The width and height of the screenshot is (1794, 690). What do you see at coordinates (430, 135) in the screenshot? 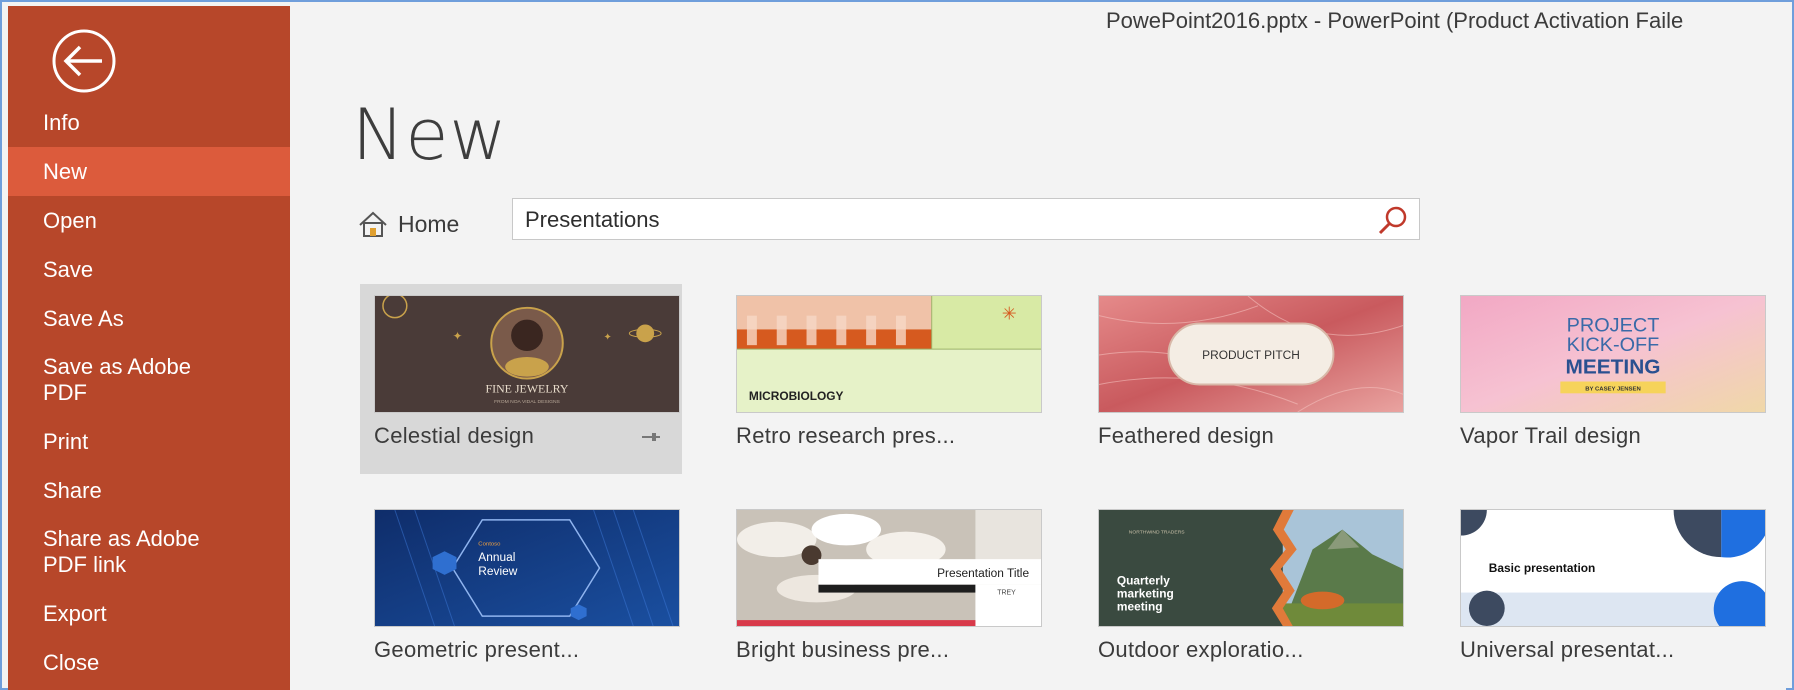
I see `page-title: New` at bounding box center [430, 135].